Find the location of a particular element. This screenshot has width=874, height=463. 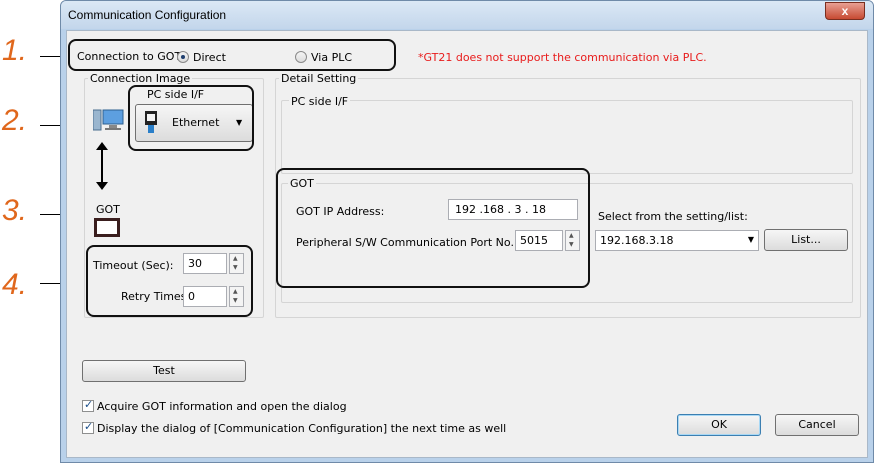

ok-button: OK is located at coordinates (719, 425).